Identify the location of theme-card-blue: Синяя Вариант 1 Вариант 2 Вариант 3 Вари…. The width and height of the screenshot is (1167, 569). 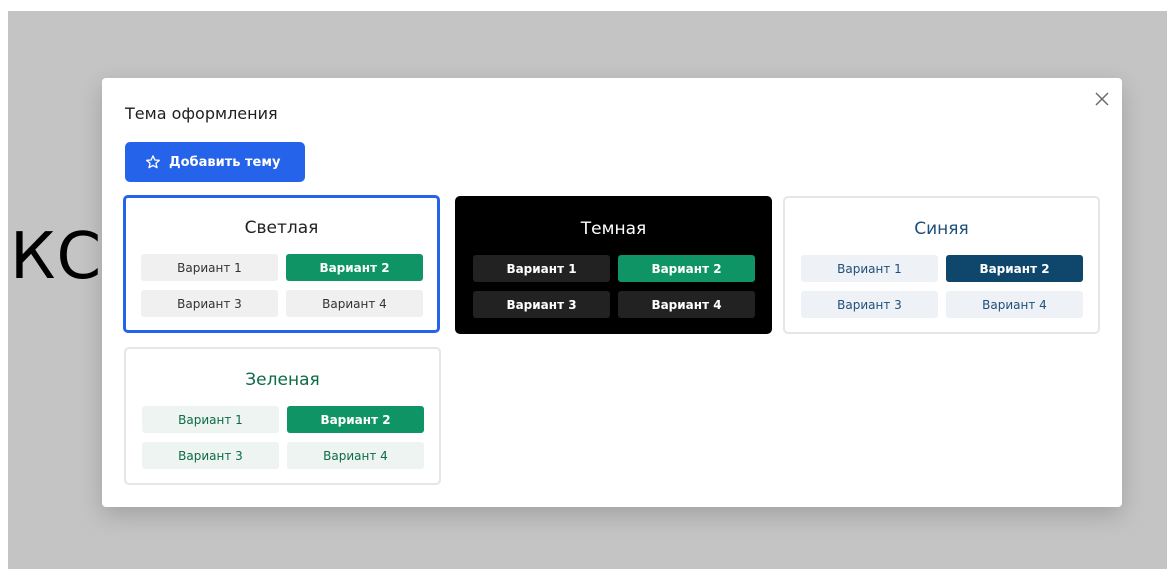
(941, 265).